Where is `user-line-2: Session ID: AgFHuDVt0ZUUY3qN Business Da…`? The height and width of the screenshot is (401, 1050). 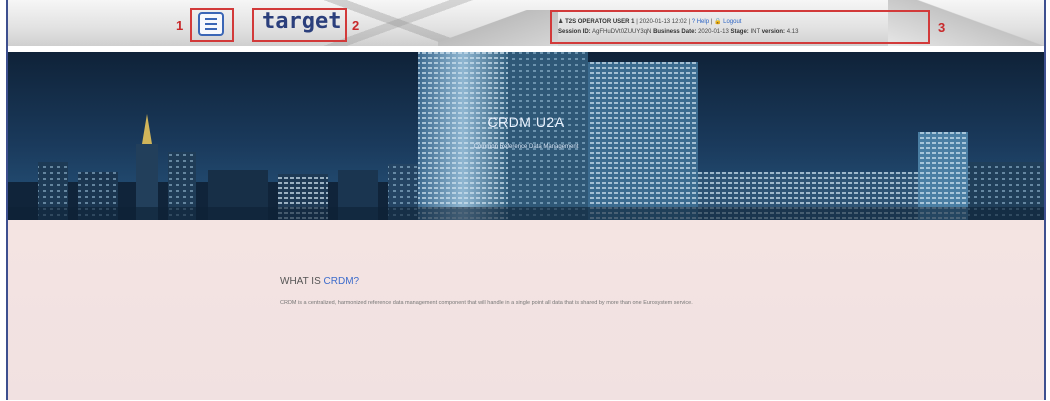 user-line-2: Session ID: AgFHuDVt0ZUUY3qN Business Da… is located at coordinates (678, 32).